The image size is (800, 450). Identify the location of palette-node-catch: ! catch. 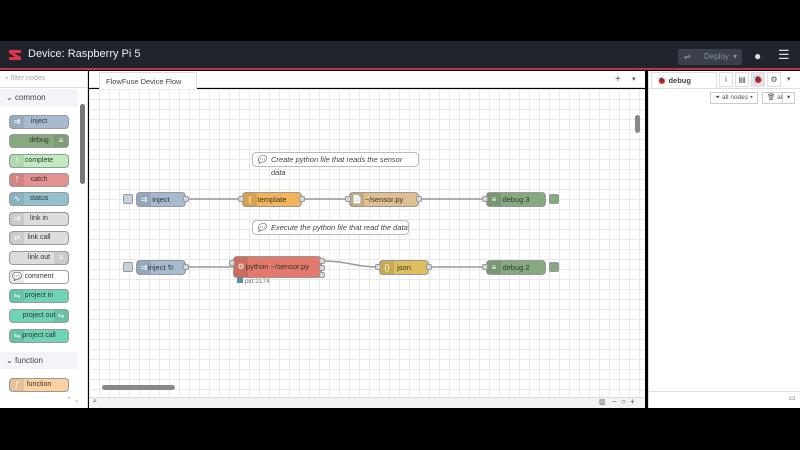
(39, 180).